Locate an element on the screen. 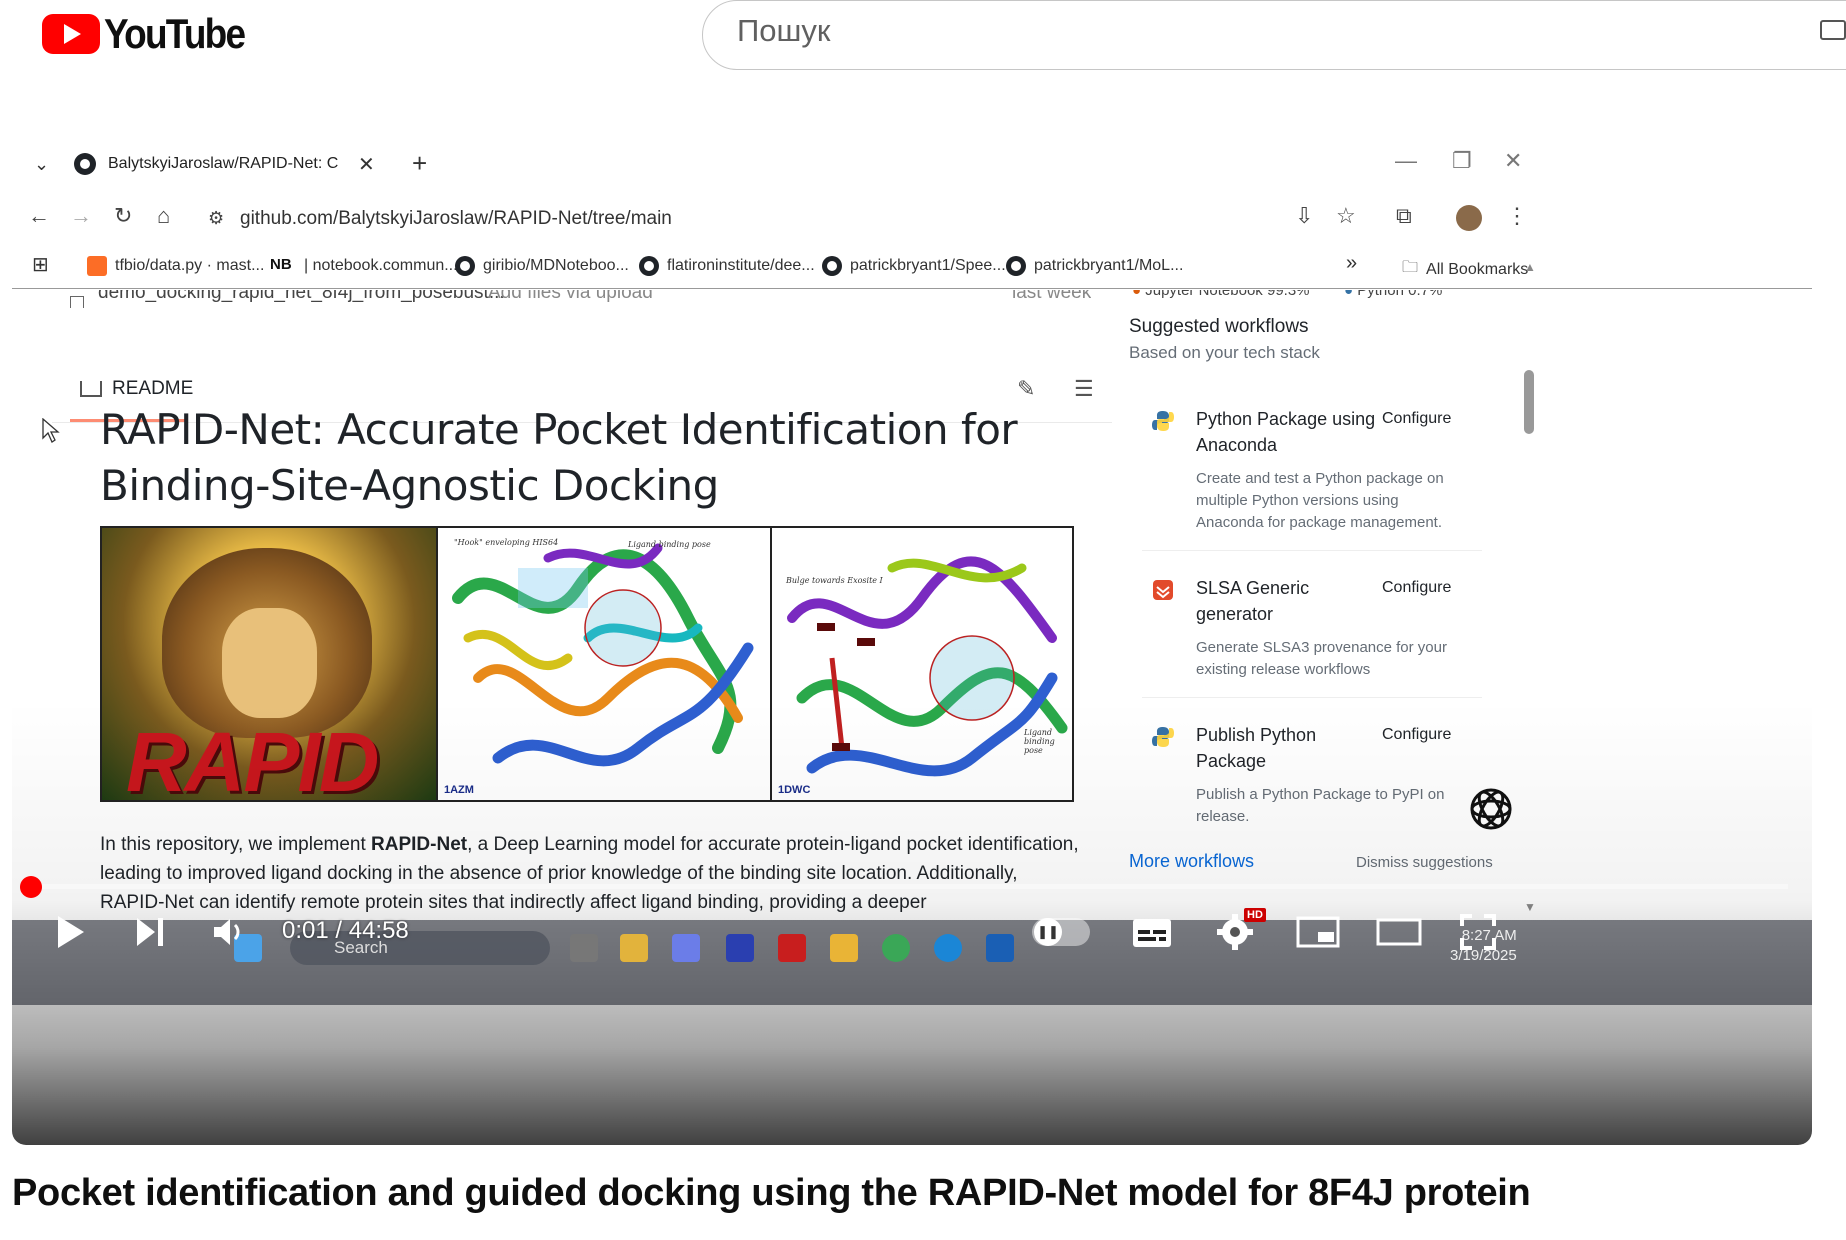 This screenshot has height=1240, width=1846. workflow-name: Python Package using Anaconda is located at coordinates (1286, 432).